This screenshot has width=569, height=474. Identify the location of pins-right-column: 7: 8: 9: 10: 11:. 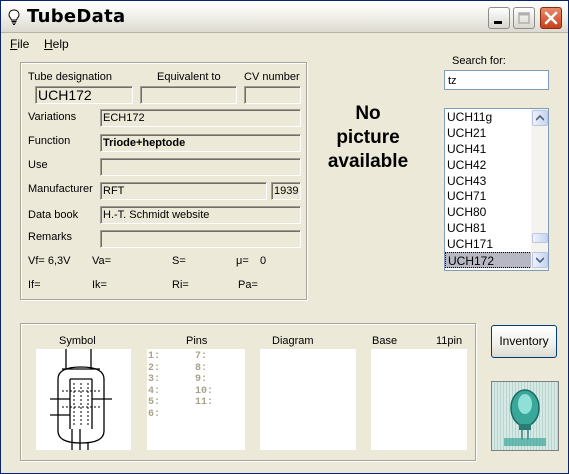
(204, 380).